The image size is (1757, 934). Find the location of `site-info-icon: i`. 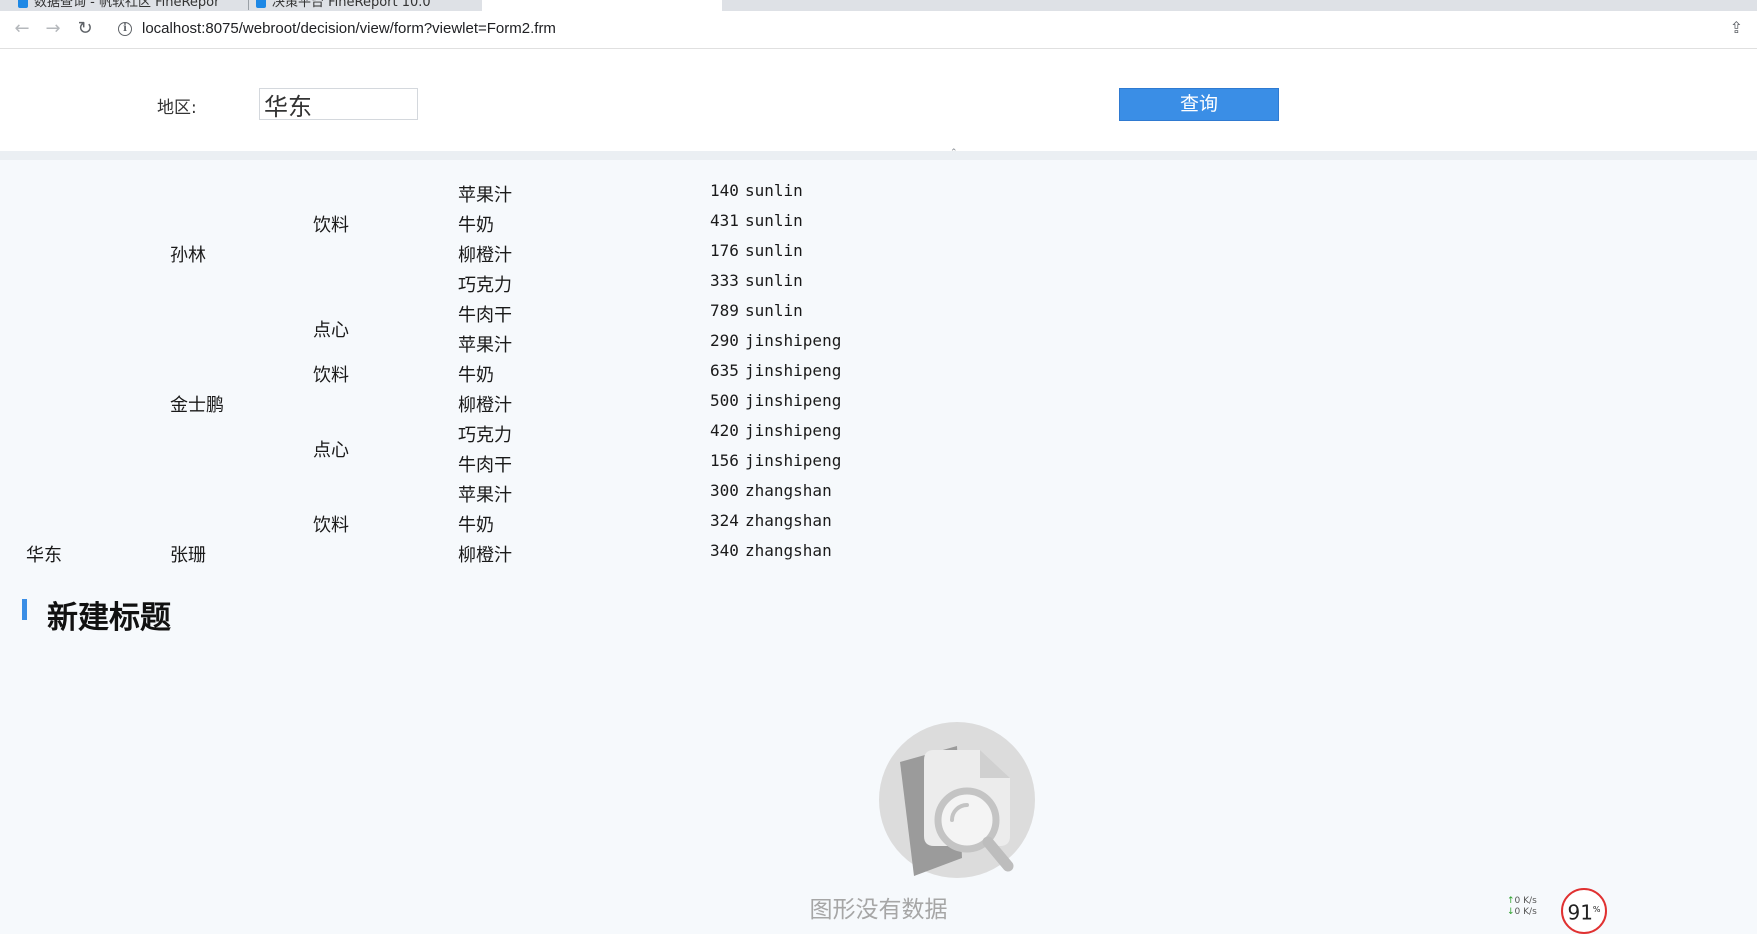

site-info-icon: i is located at coordinates (125, 29).